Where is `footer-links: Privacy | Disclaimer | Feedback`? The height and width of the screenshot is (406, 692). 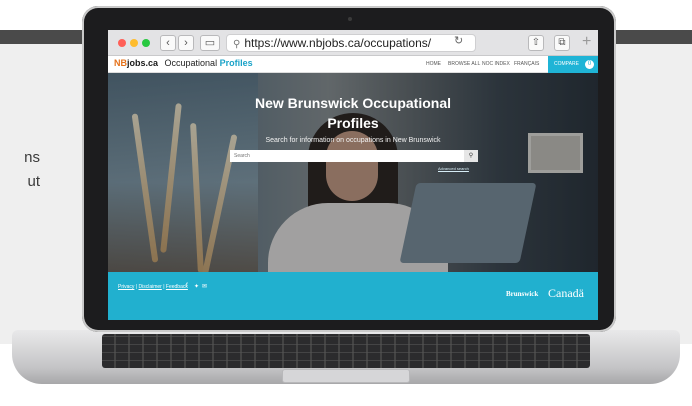
footer-links: Privacy | Disclaimer | Feedback is located at coordinates (153, 287).